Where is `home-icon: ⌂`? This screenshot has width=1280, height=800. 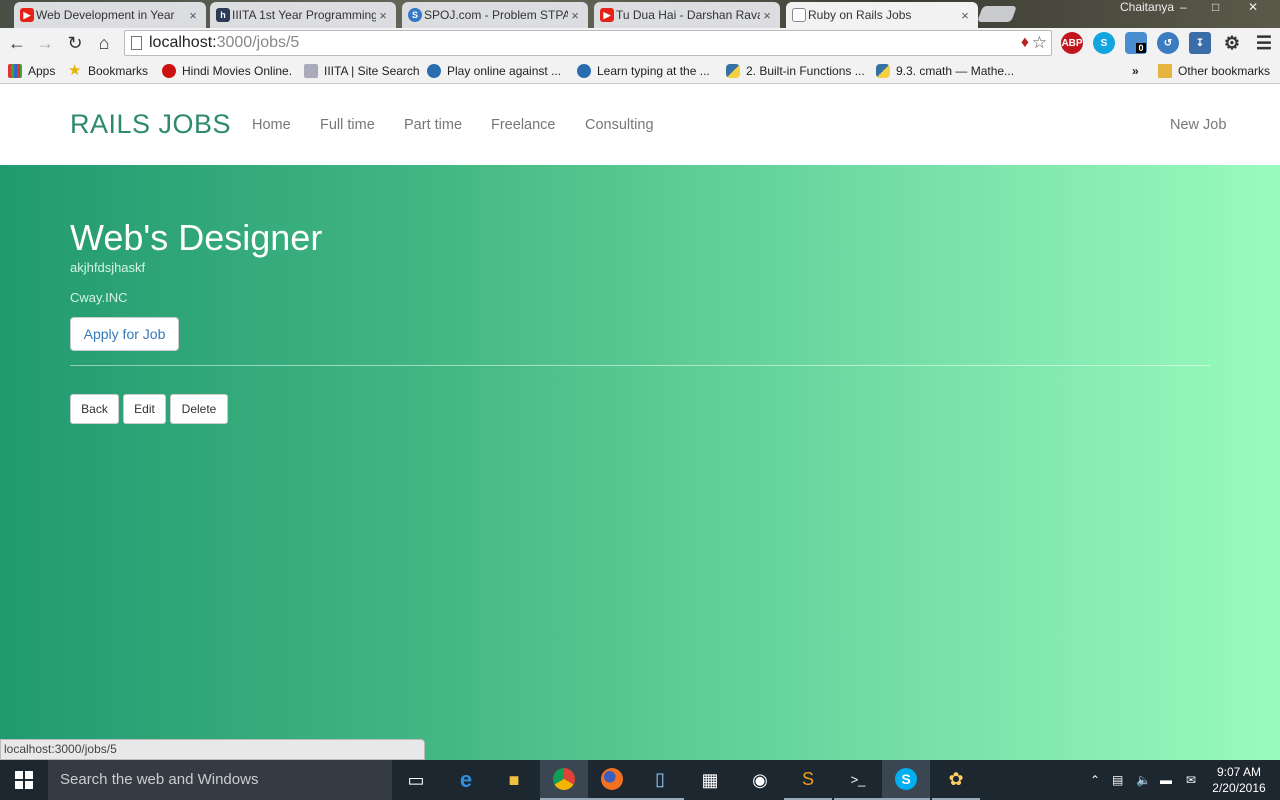
home-icon: ⌂ is located at coordinates (104, 43).